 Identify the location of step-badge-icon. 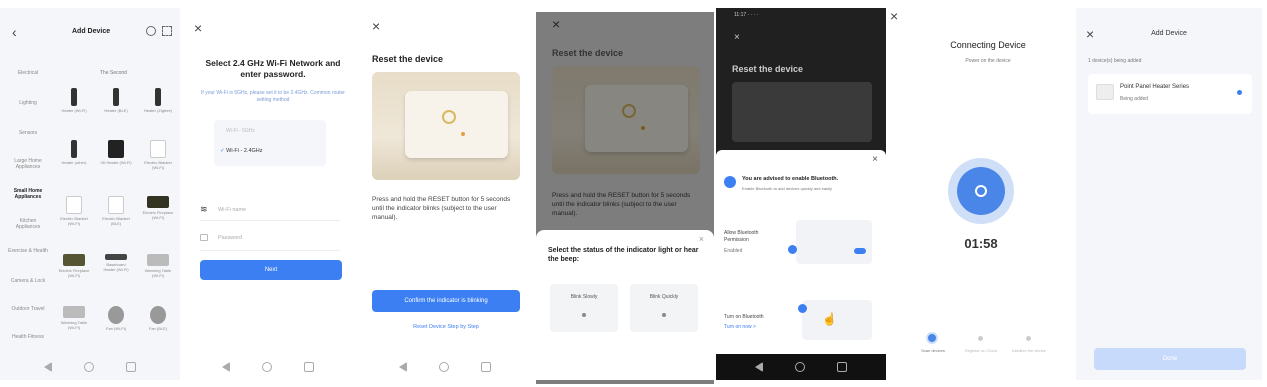
(802, 308).